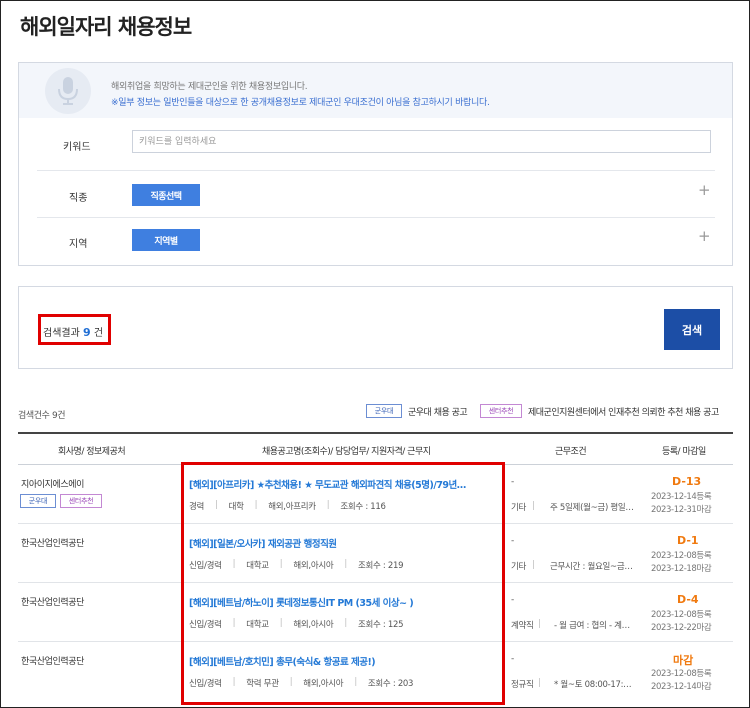  Describe the element at coordinates (571, 452) in the screenshot. I see `header-condition: 근무조건` at that location.